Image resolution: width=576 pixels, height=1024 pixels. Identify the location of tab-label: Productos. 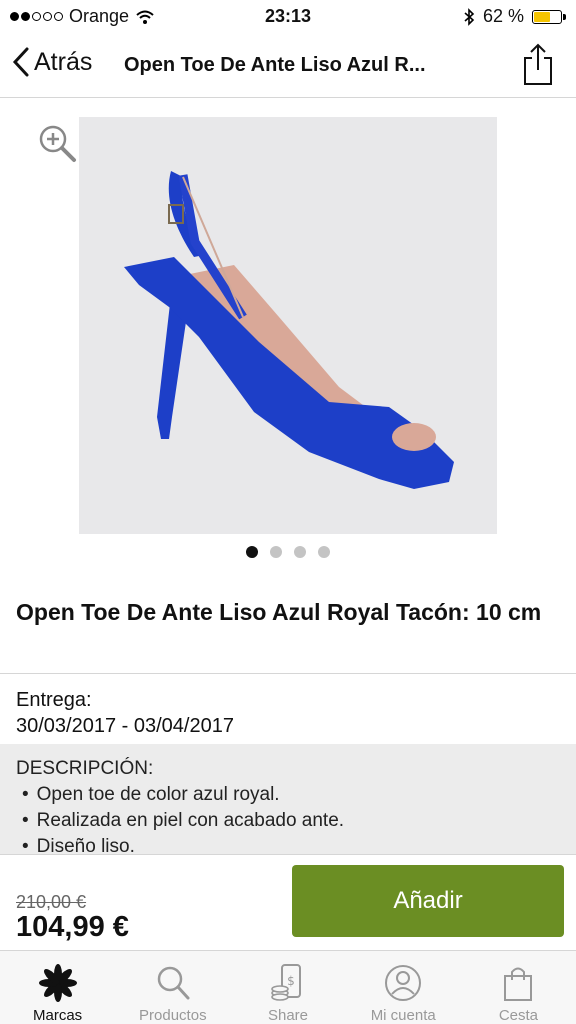
(173, 1015).